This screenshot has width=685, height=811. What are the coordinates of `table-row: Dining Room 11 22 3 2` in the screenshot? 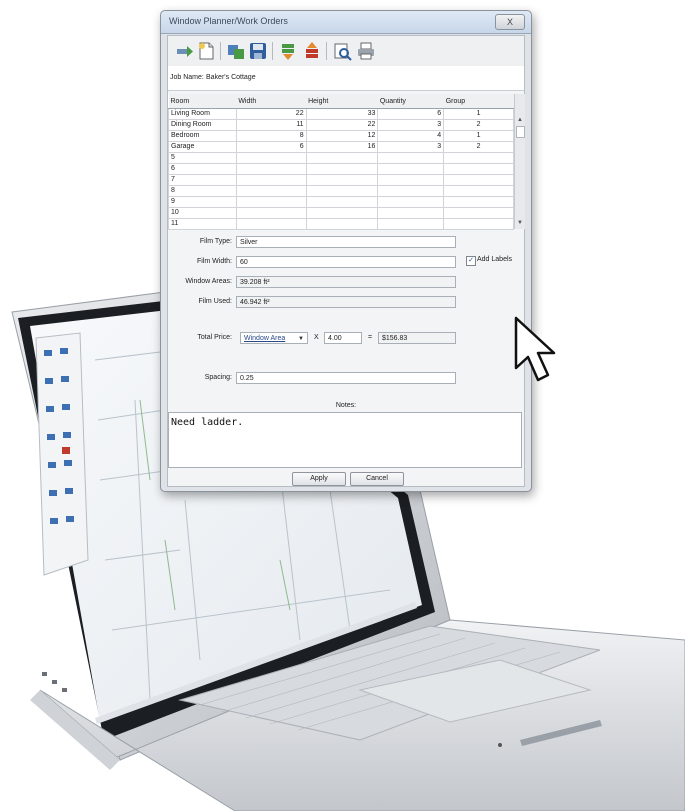 It's located at (341, 125).